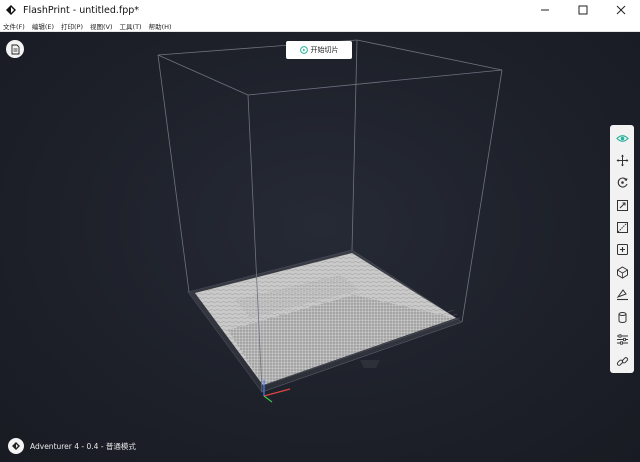 Image resolution: width=640 pixels, height=462 pixels. I want to click on scale-tool, so click(622, 205).